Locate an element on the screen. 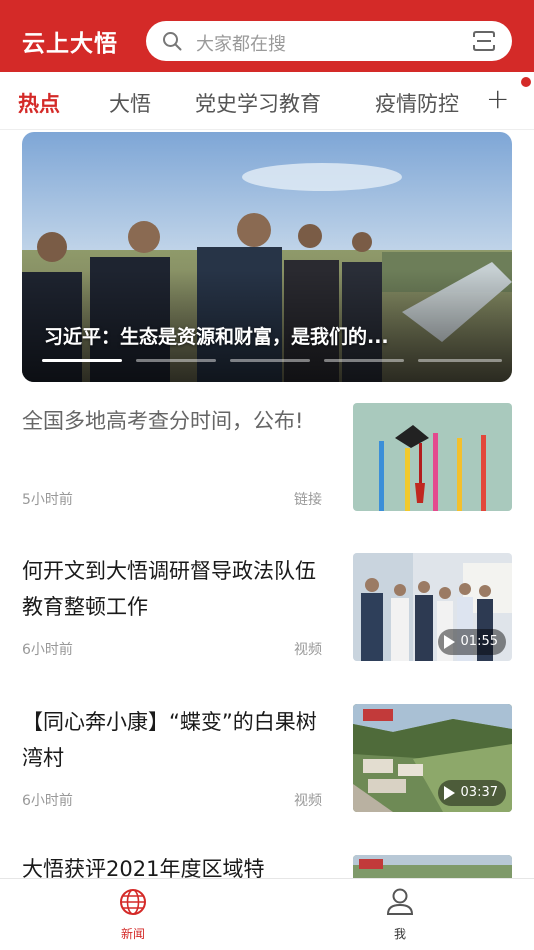 This screenshot has height=950, width=534. video-duration-badge: 01:55 is located at coordinates (471, 642).